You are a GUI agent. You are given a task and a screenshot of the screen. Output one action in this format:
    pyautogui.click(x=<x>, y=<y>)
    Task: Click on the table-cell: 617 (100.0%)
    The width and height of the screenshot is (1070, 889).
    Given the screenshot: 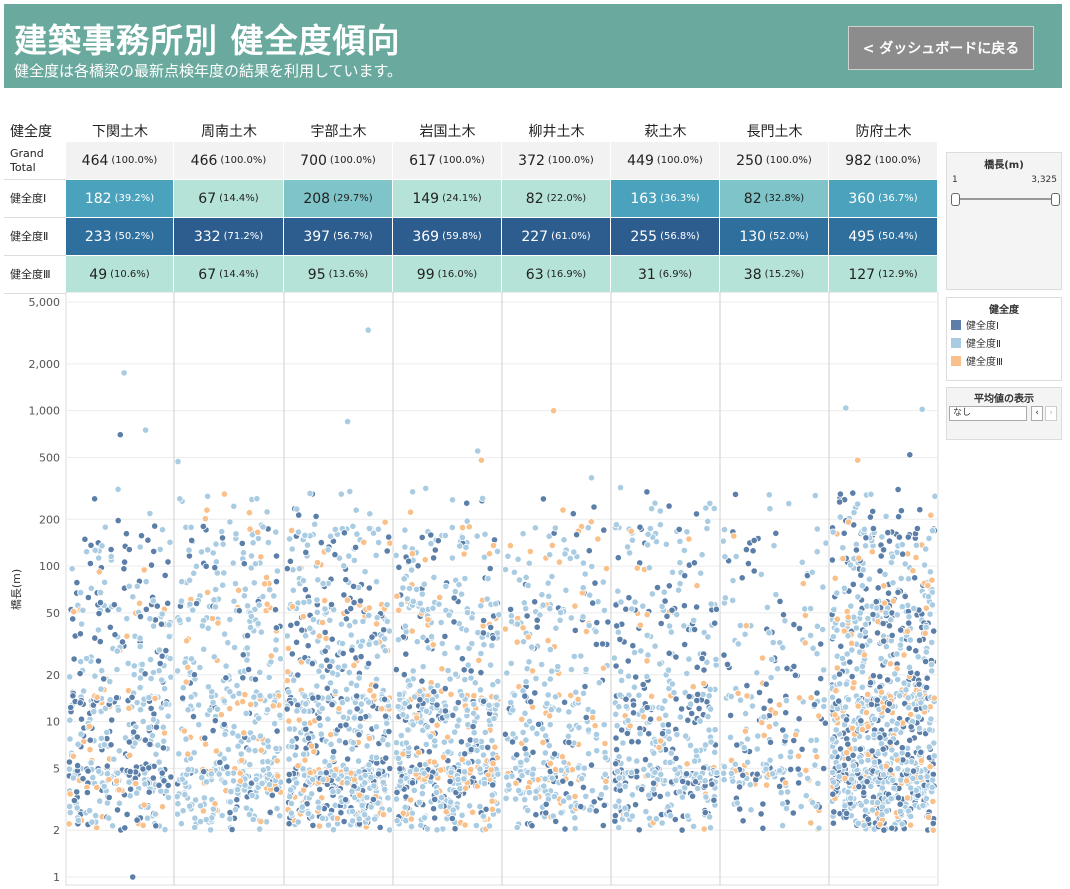 What is the action you would take?
    pyautogui.click(x=447, y=161)
    